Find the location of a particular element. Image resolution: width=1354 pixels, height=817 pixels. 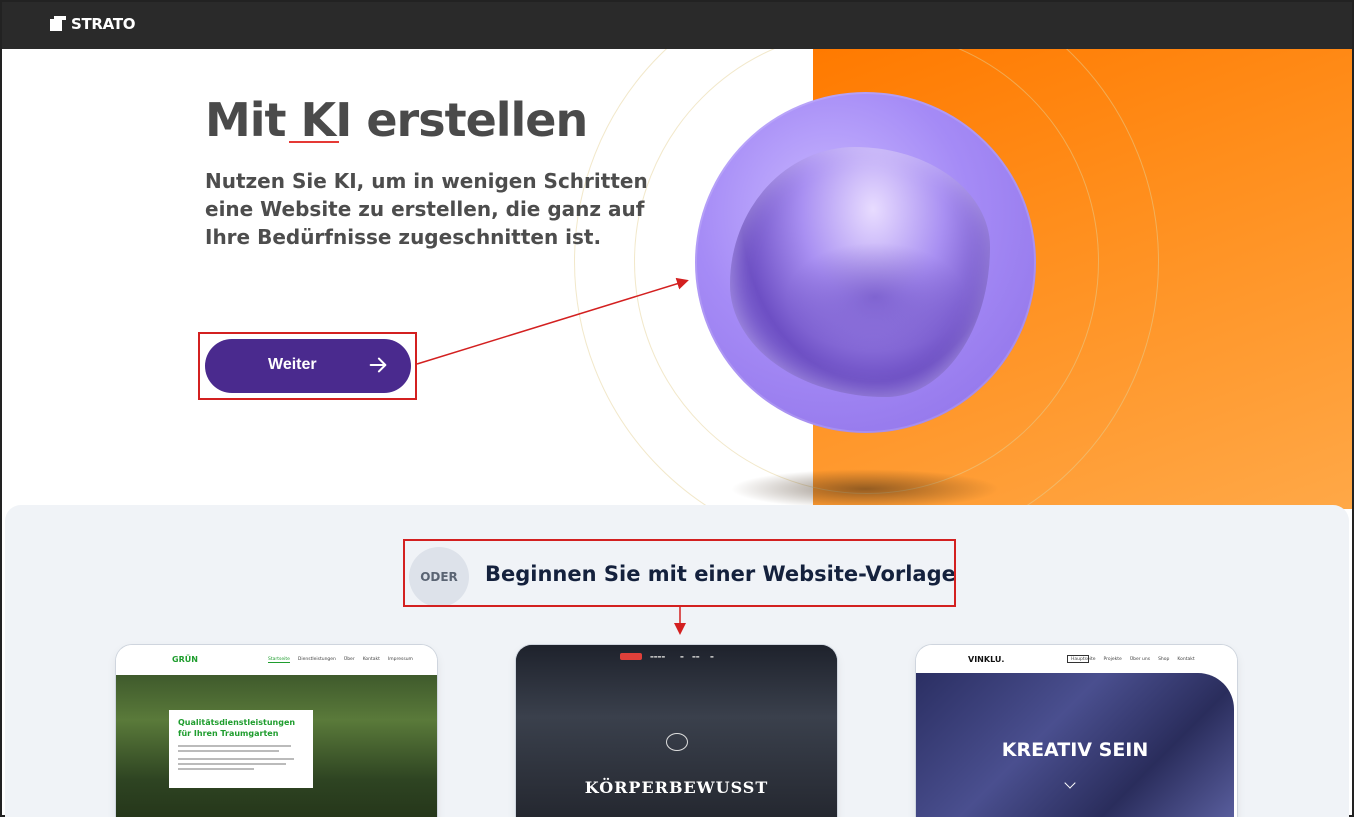

template-headline: KREATIV SEIN is located at coordinates (1075, 750).